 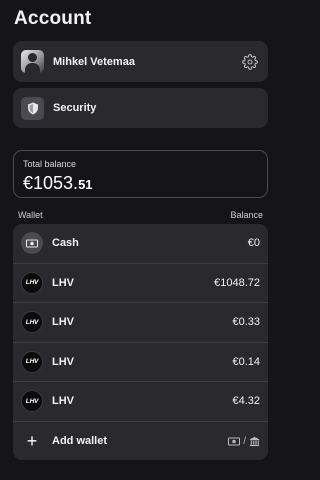 I want to click on wallet-row-lhv: LHV LHV €4.32, so click(x=140, y=402).